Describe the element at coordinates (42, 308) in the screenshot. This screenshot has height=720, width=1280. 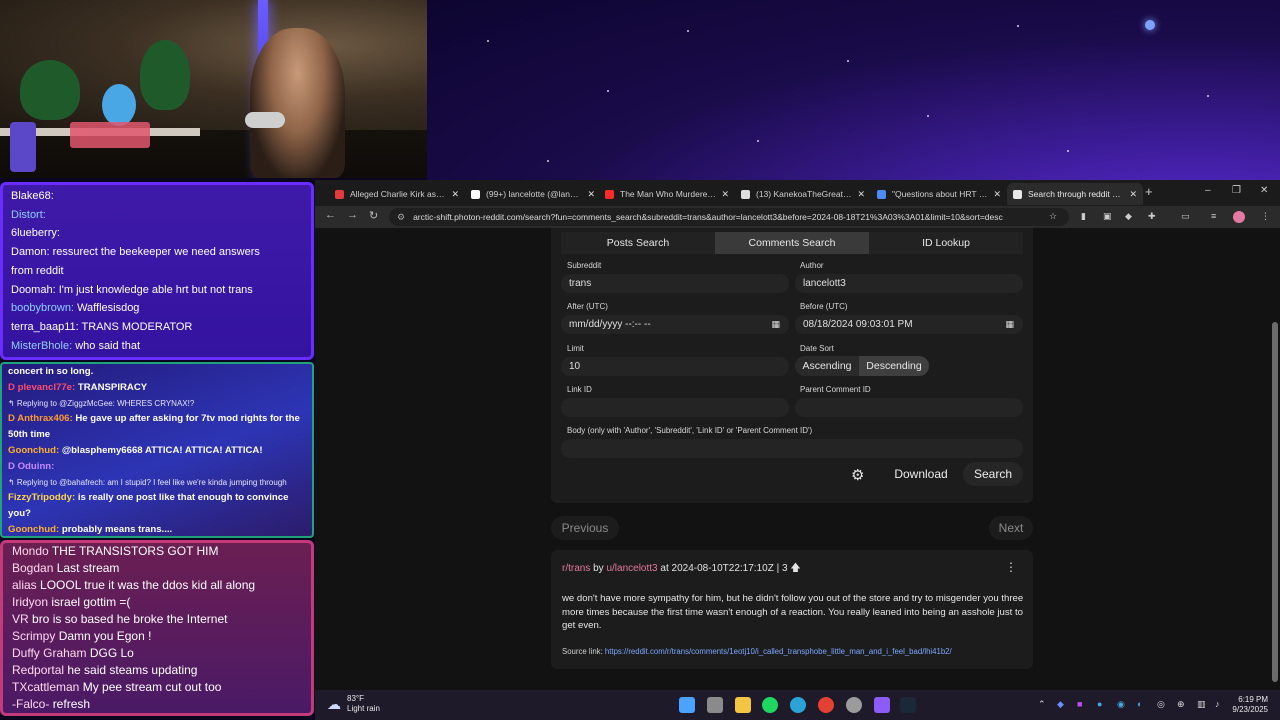
I see `chat-username: boobybrown:` at that location.